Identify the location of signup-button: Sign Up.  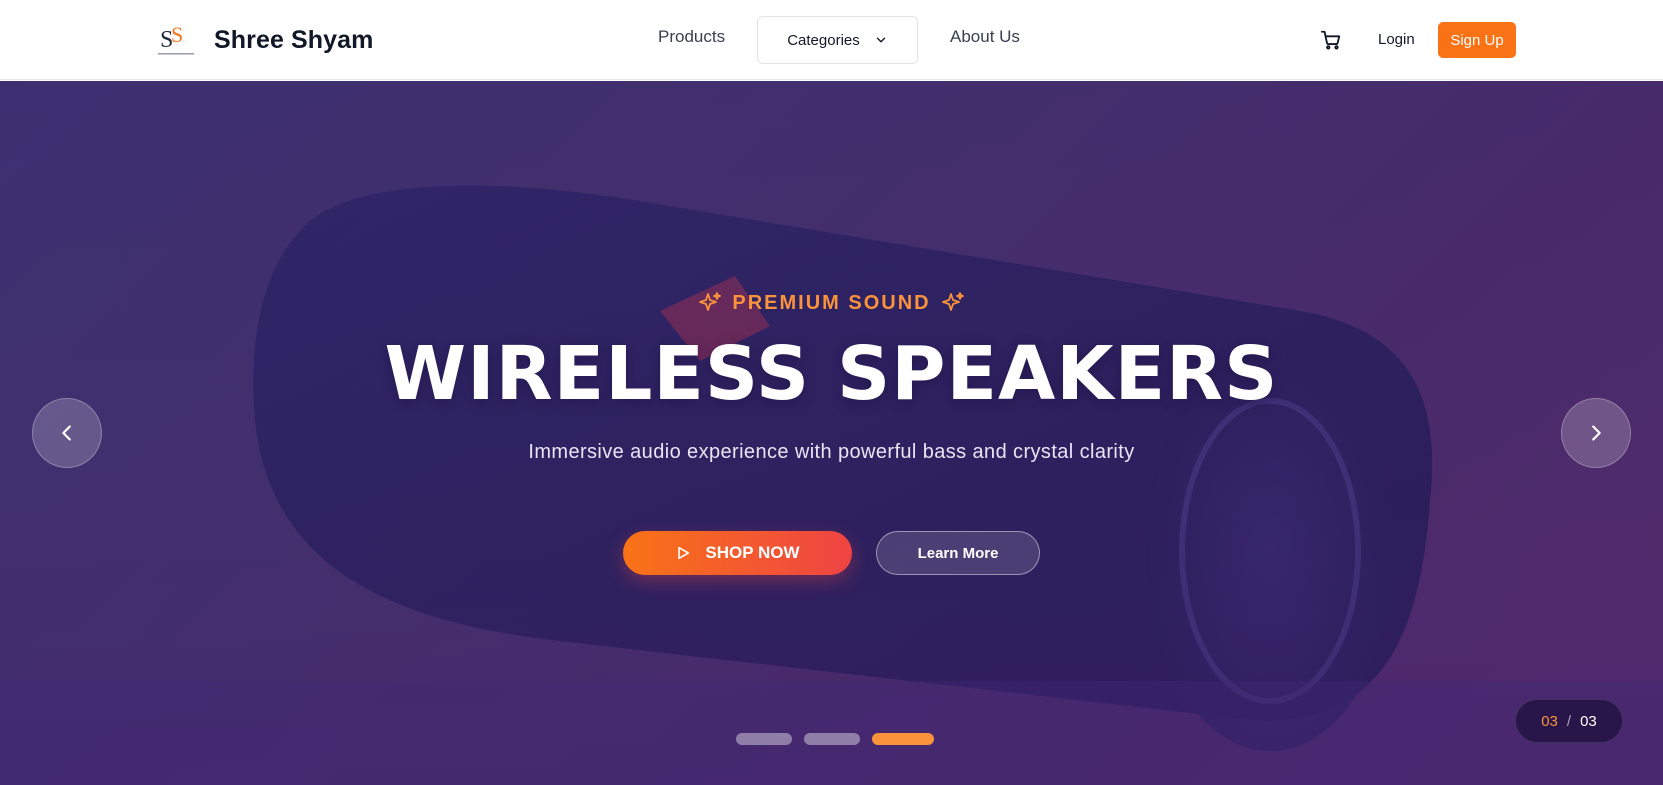
(1477, 40).